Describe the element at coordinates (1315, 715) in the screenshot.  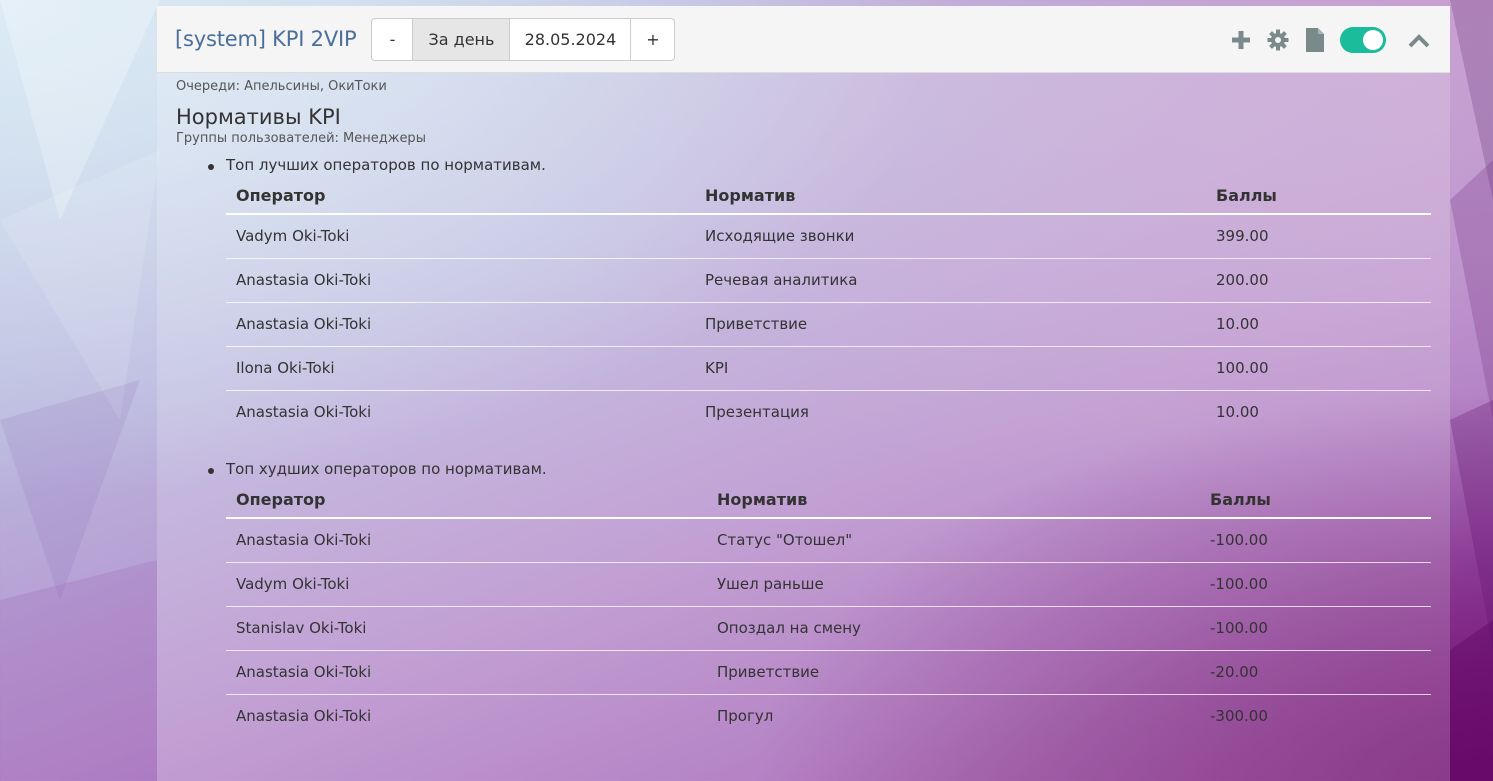
I see `score-cell: -300.00` at that location.